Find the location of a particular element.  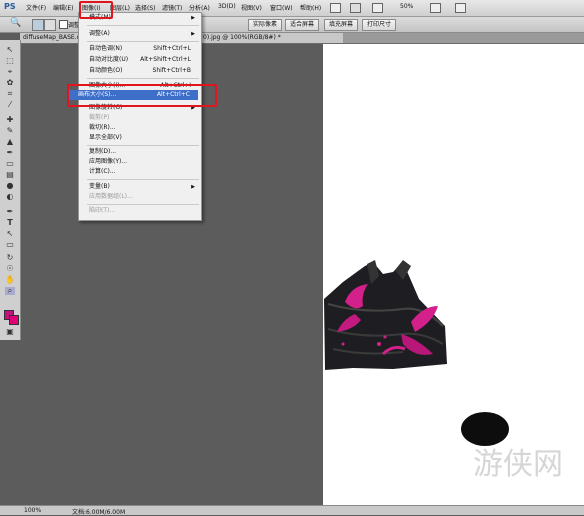

fill-screen-button: 填充屏幕 is located at coordinates (341, 25).